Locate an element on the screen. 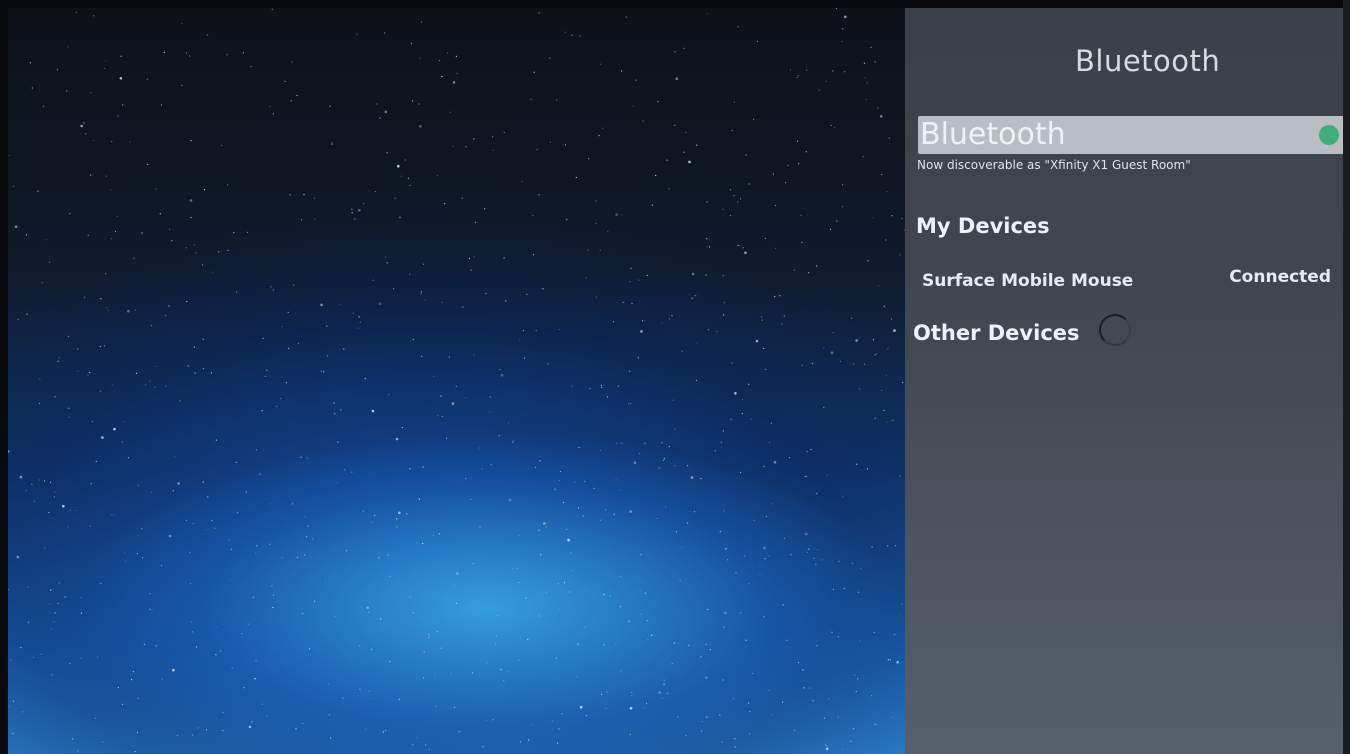  bluetooth-toggle-row: Bluetooth is located at coordinates (1131, 135).